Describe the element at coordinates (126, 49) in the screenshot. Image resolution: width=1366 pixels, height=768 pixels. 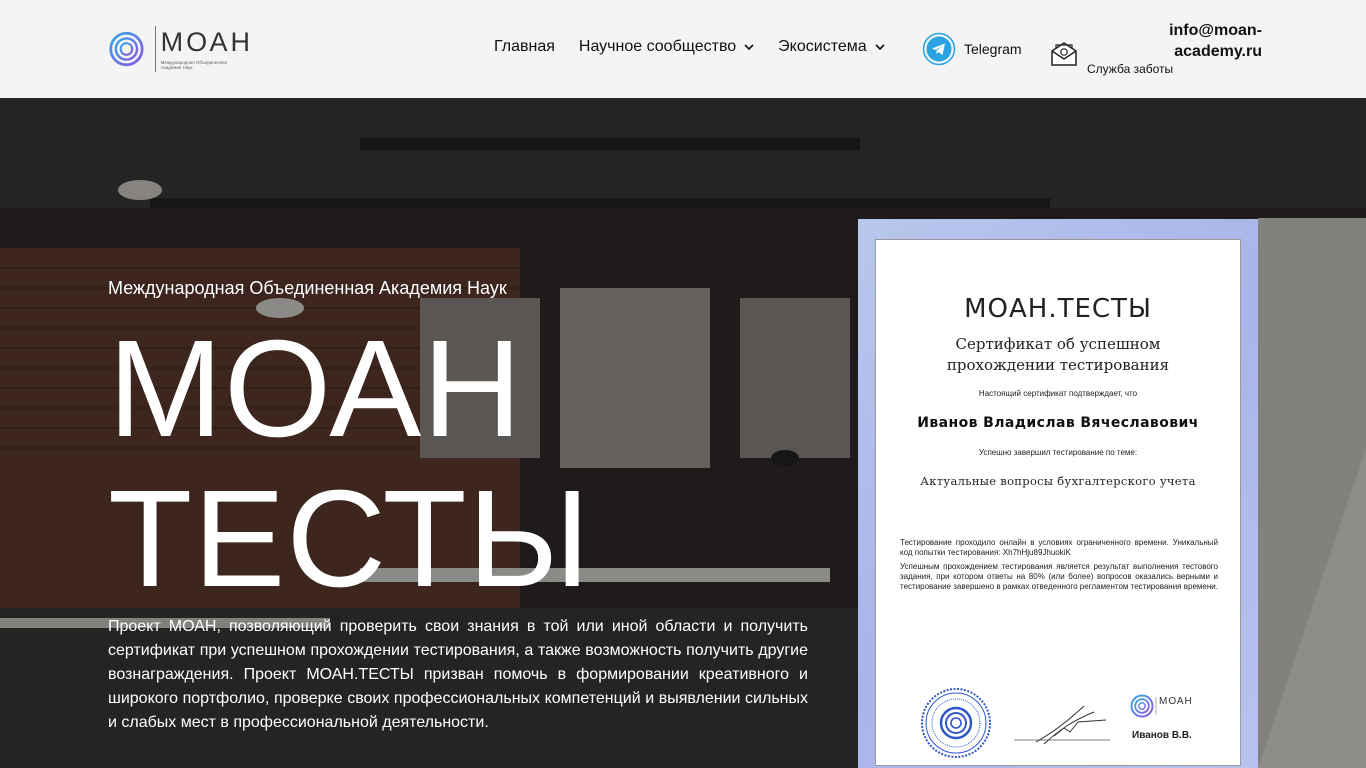
I see `moan-logo-icon` at that location.